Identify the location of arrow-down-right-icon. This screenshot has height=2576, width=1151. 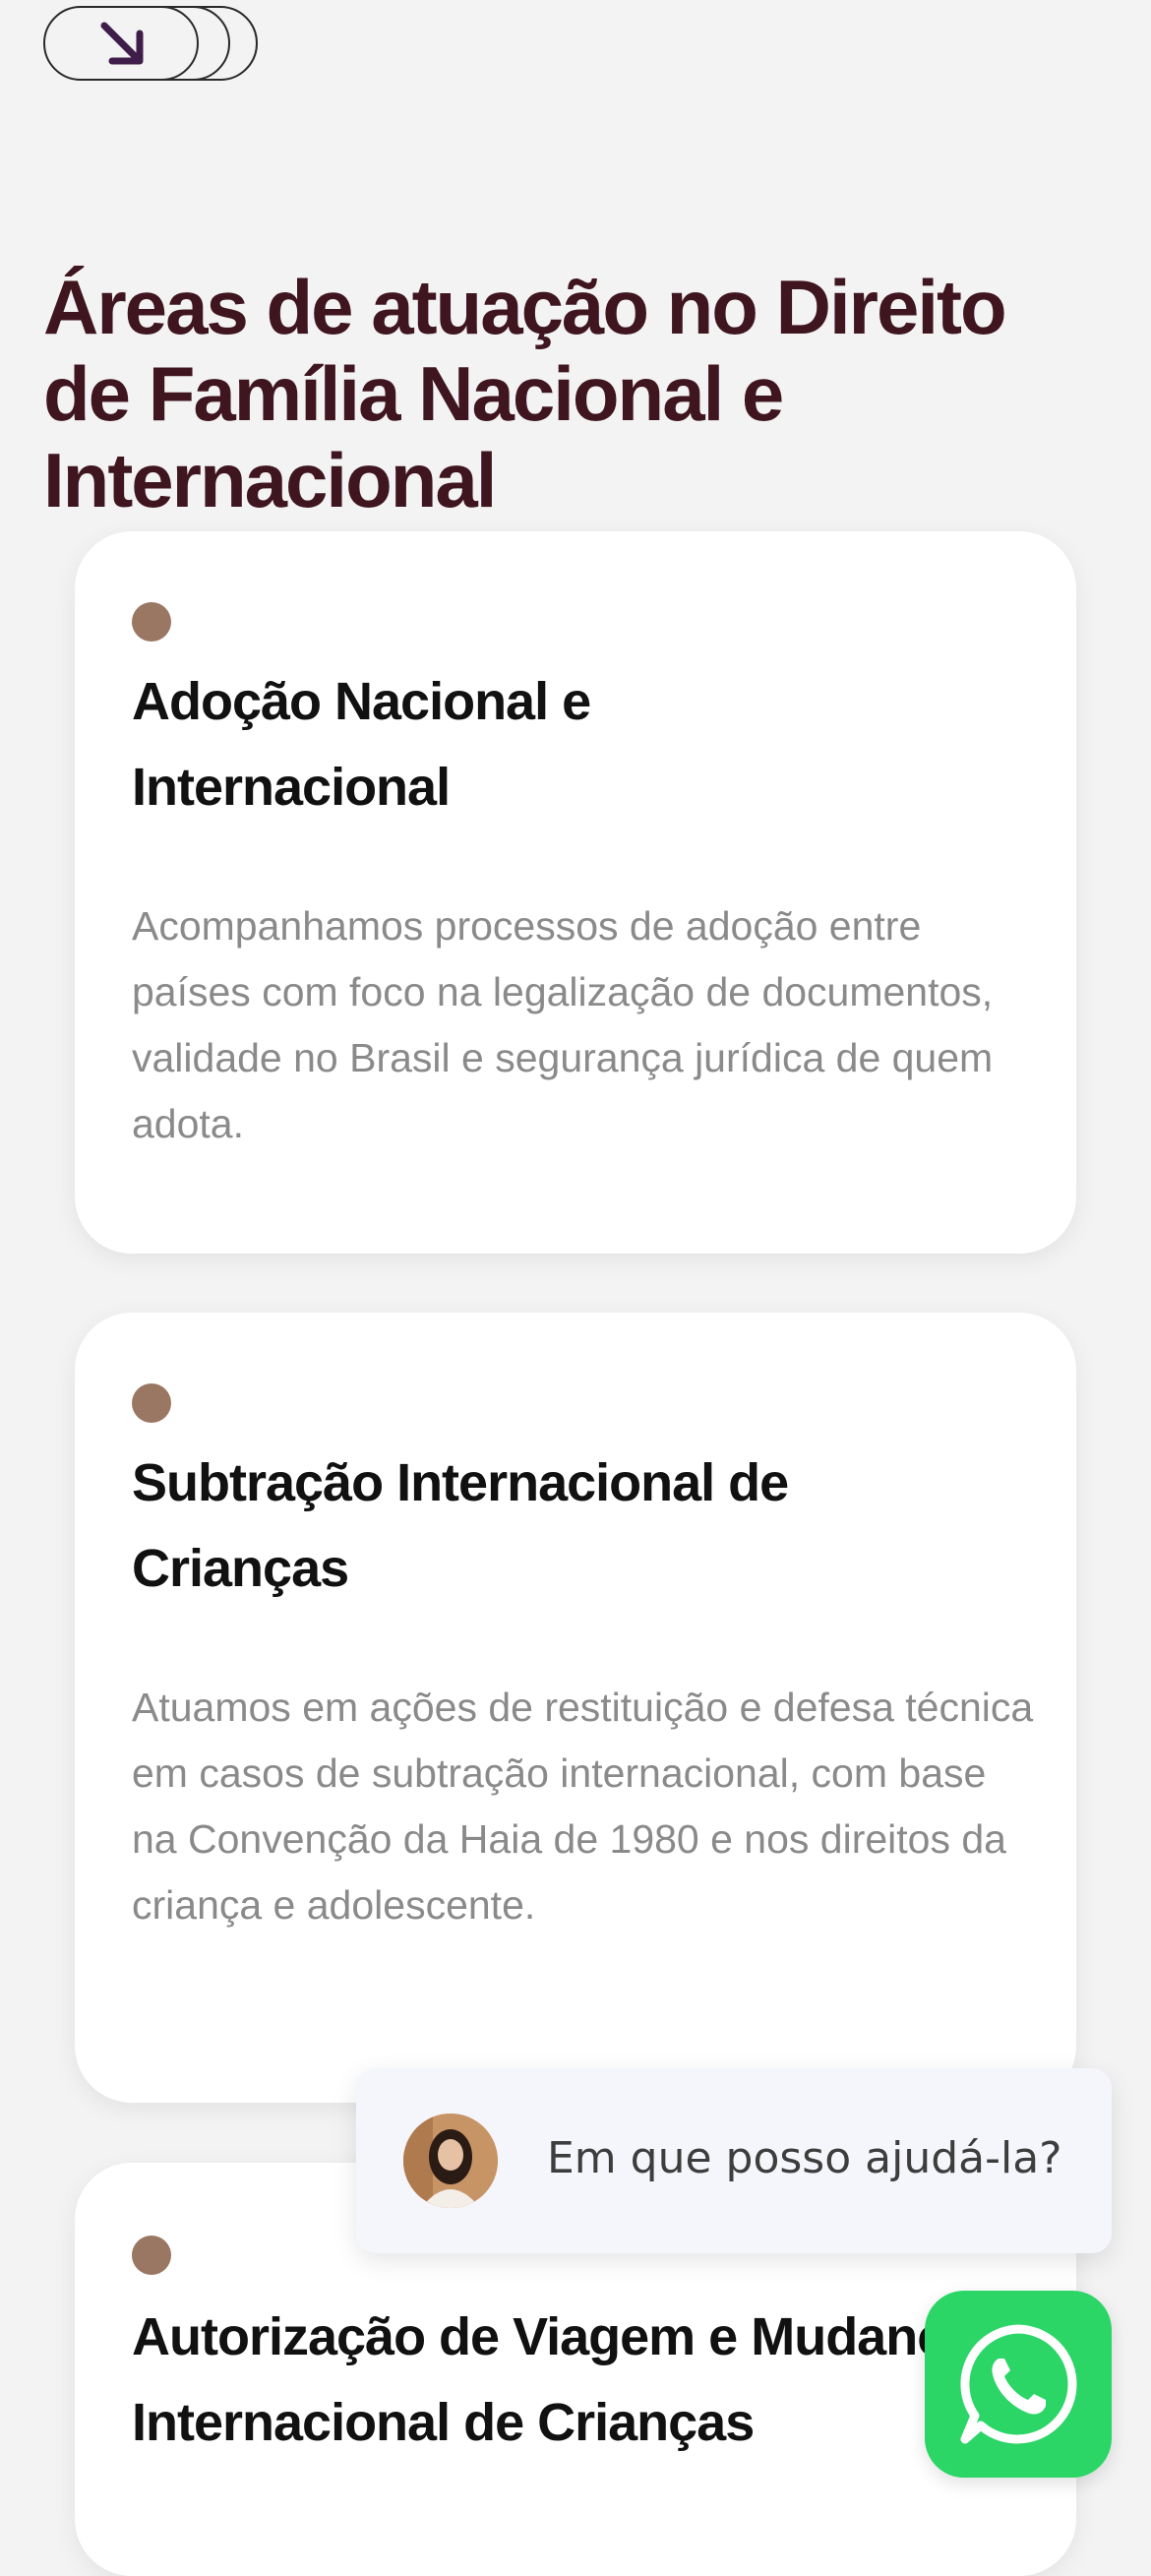
(122, 43).